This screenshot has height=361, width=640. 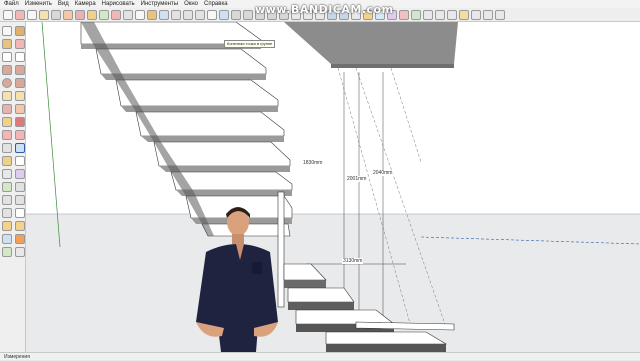 I want to click on menu-draw: Нарисовать, so click(x=118, y=4).